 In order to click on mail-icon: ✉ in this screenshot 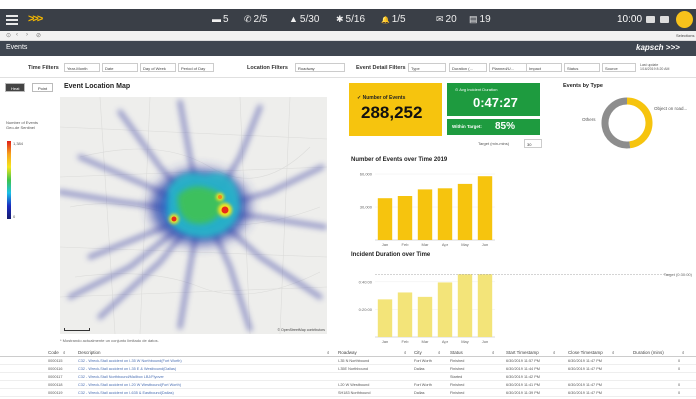, I will do `click(440, 19)`.